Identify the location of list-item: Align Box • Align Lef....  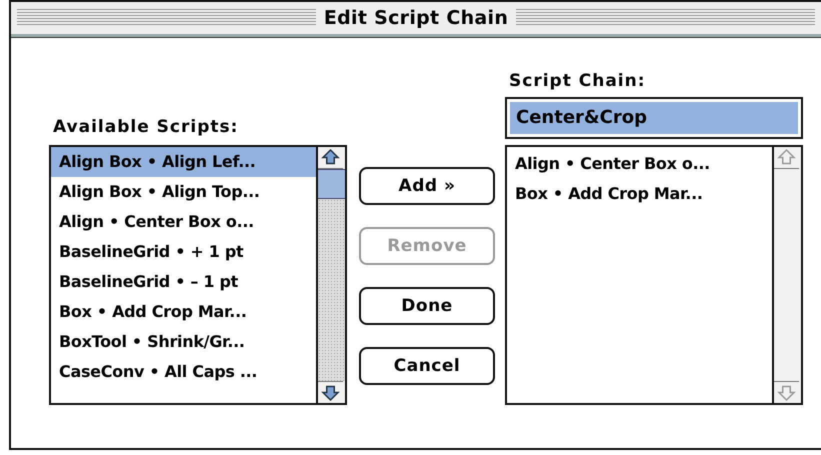
(183, 162).